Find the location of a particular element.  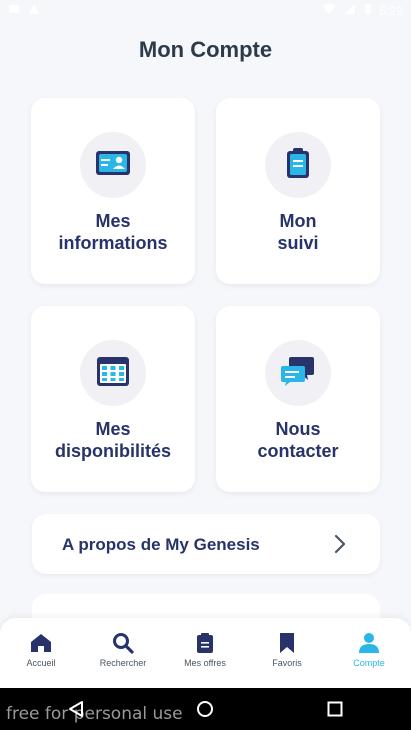

notification-icon is located at coordinates (14, 10).